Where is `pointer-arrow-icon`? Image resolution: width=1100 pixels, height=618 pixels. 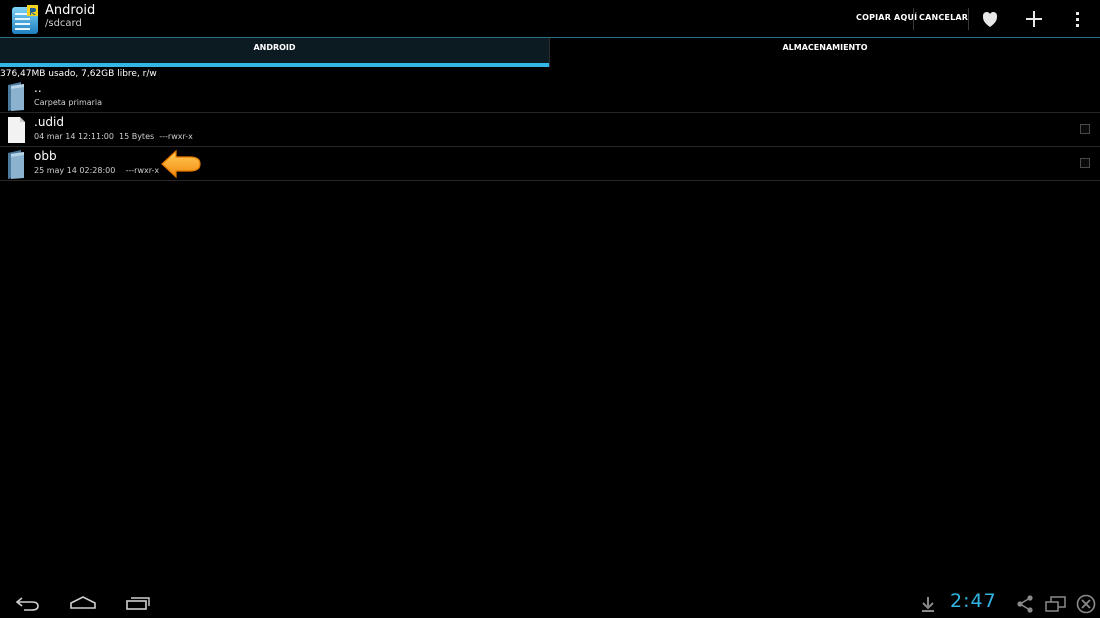
pointer-arrow-icon is located at coordinates (181, 164).